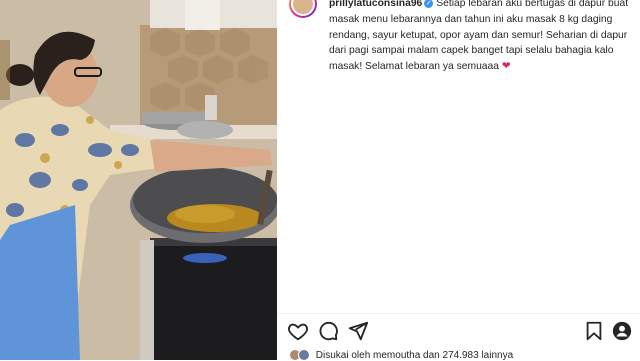 This screenshot has width=640, height=361. I want to click on comment-button, so click(328, 331).